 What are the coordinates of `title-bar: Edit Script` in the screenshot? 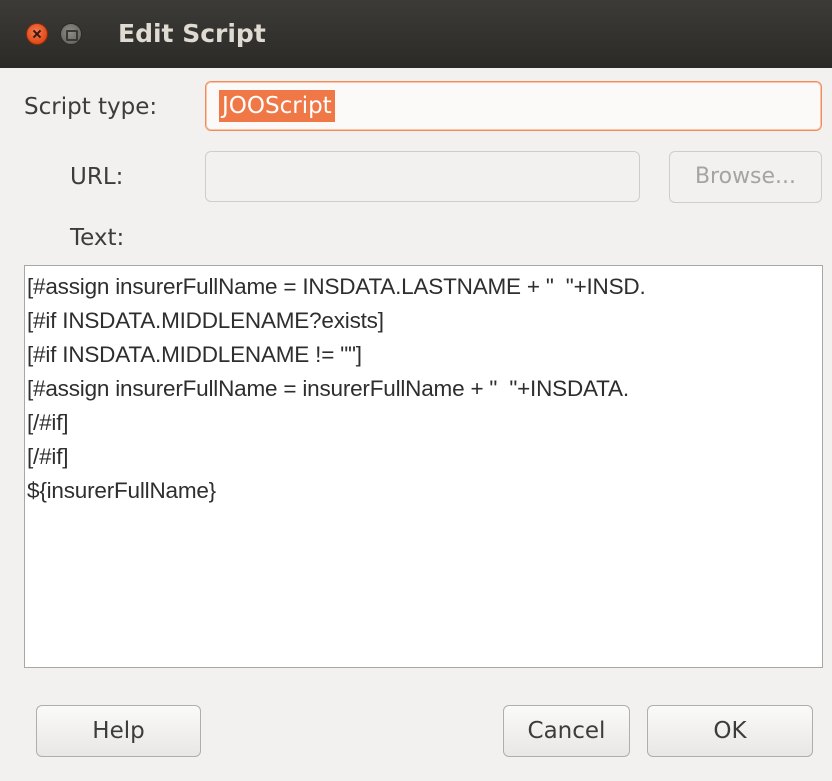 It's located at (416, 34).